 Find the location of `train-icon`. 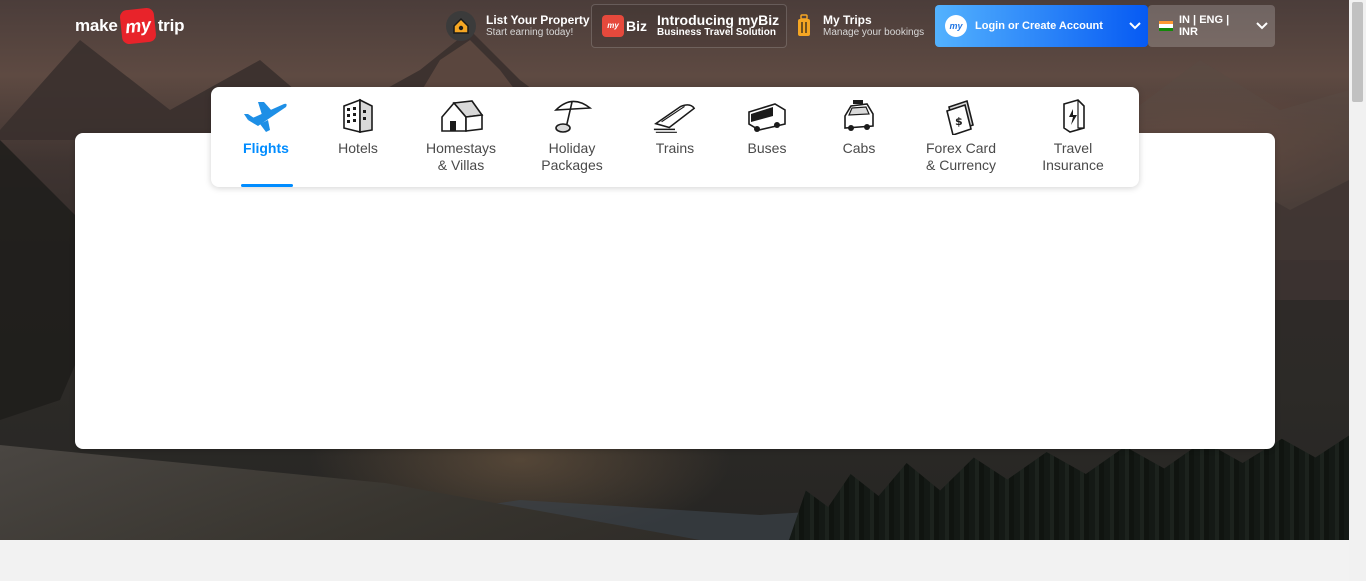

train-icon is located at coordinates (675, 116).